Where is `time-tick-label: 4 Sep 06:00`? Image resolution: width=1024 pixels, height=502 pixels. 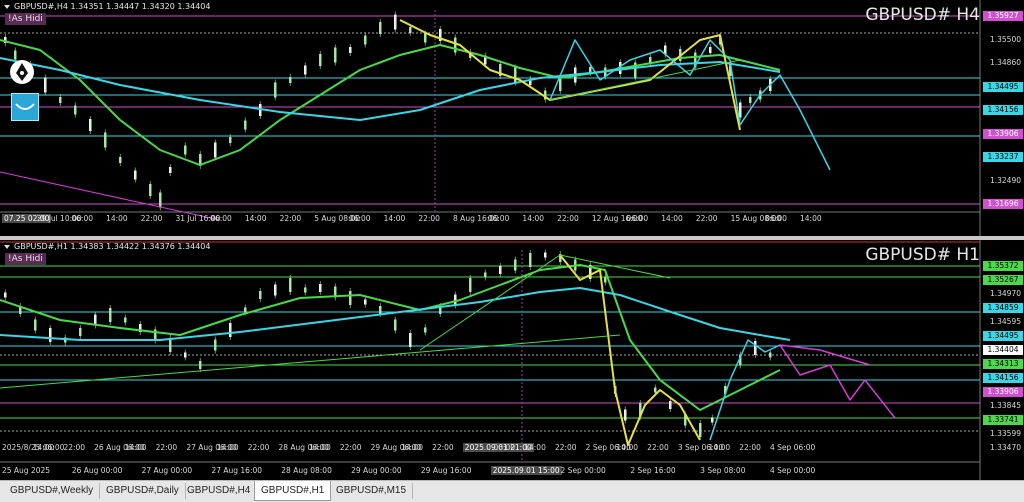 time-tick-label: 4 Sep 06:00 is located at coordinates (793, 447).